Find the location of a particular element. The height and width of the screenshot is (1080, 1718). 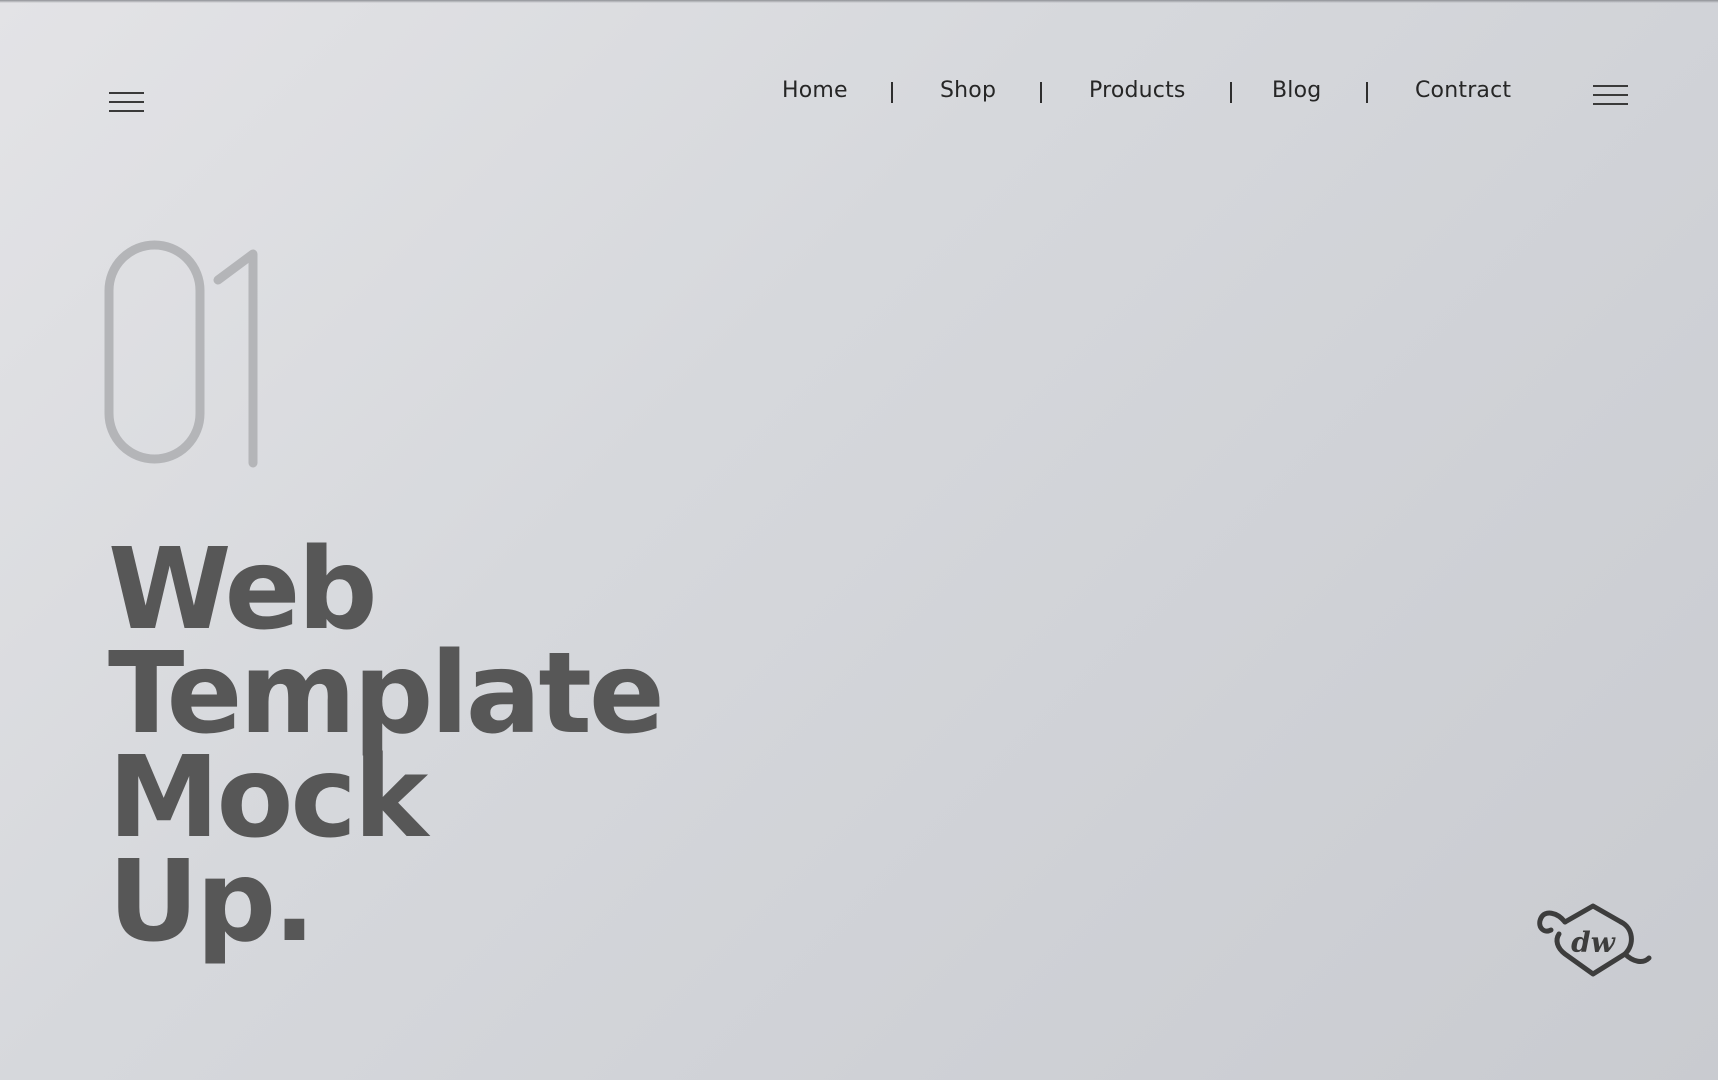

slide-number is located at coordinates (184, 355).